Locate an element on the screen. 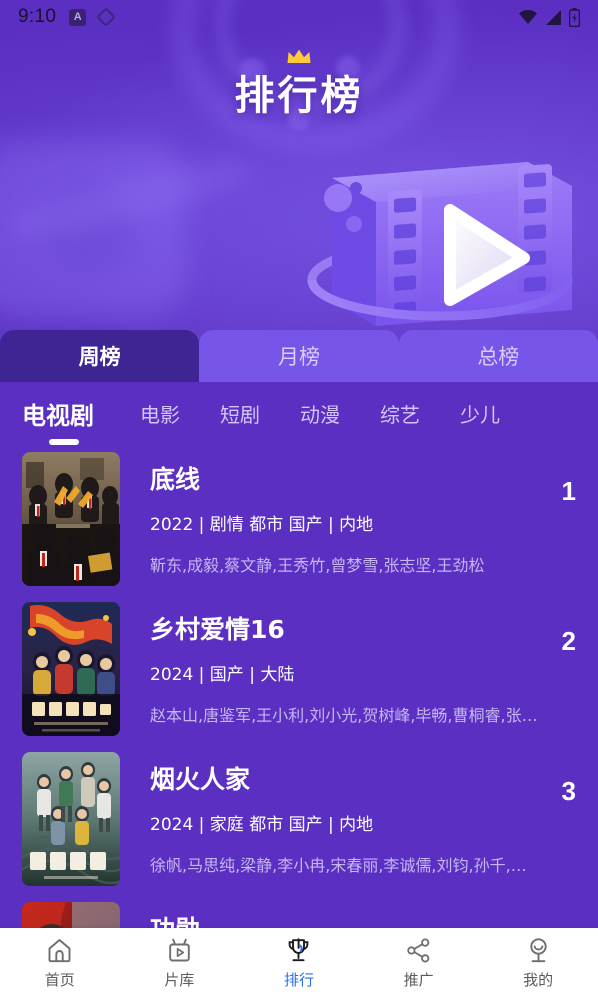 The image size is (598, 998). crown-icon is located at coordinates (299, 56).